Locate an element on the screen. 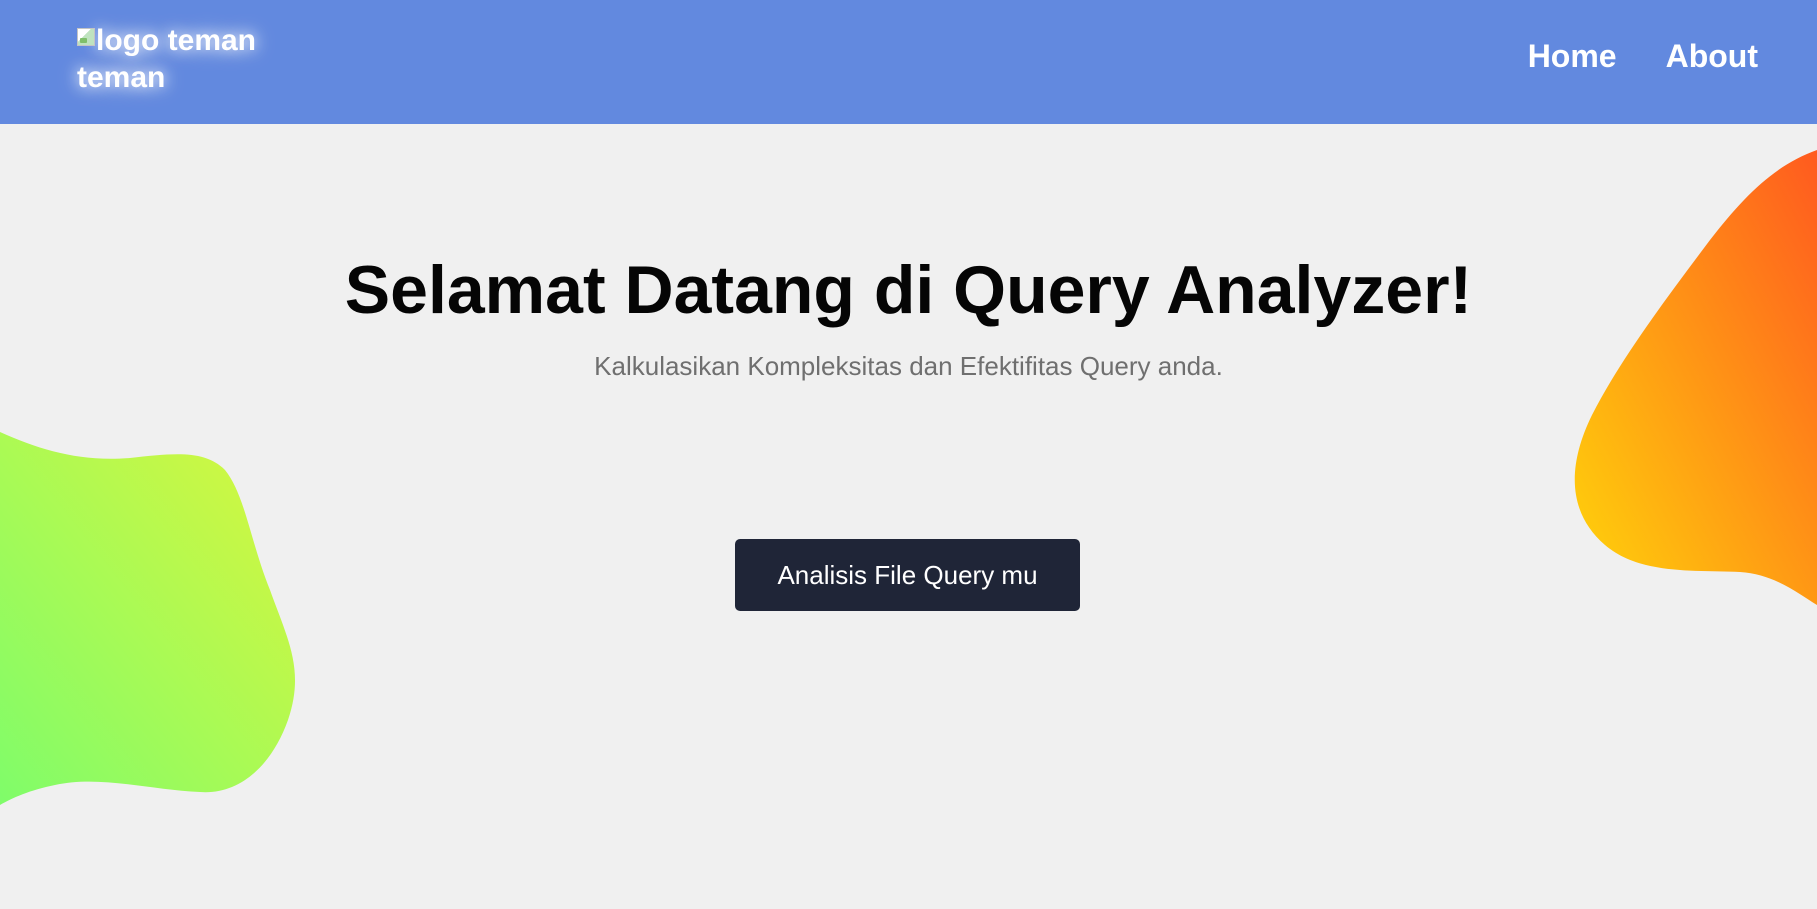  logo-alt-text: logo teman teman is located at coordinates (167, 59).